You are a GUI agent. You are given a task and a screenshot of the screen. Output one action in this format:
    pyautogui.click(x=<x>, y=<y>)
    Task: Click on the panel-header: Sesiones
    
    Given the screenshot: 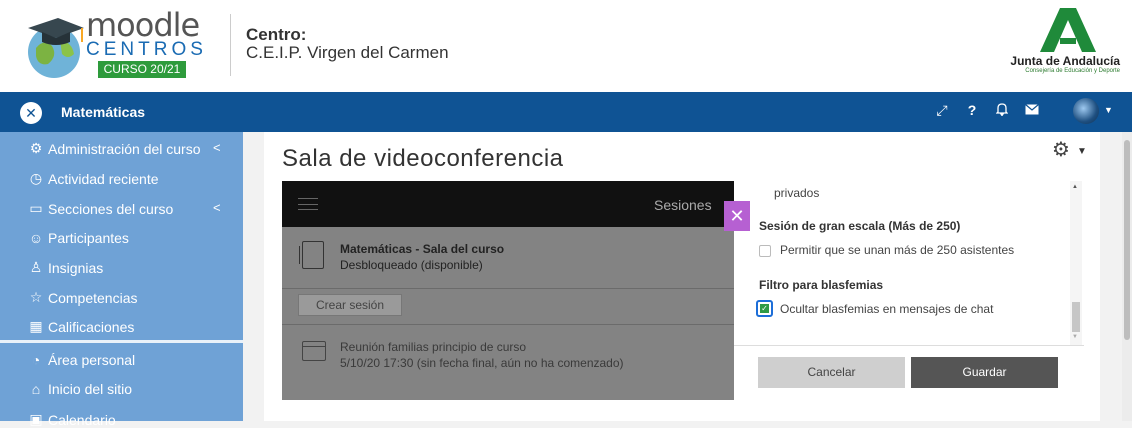 What is the action you would take?
    pyautogui.click(x=508, y=204)
    